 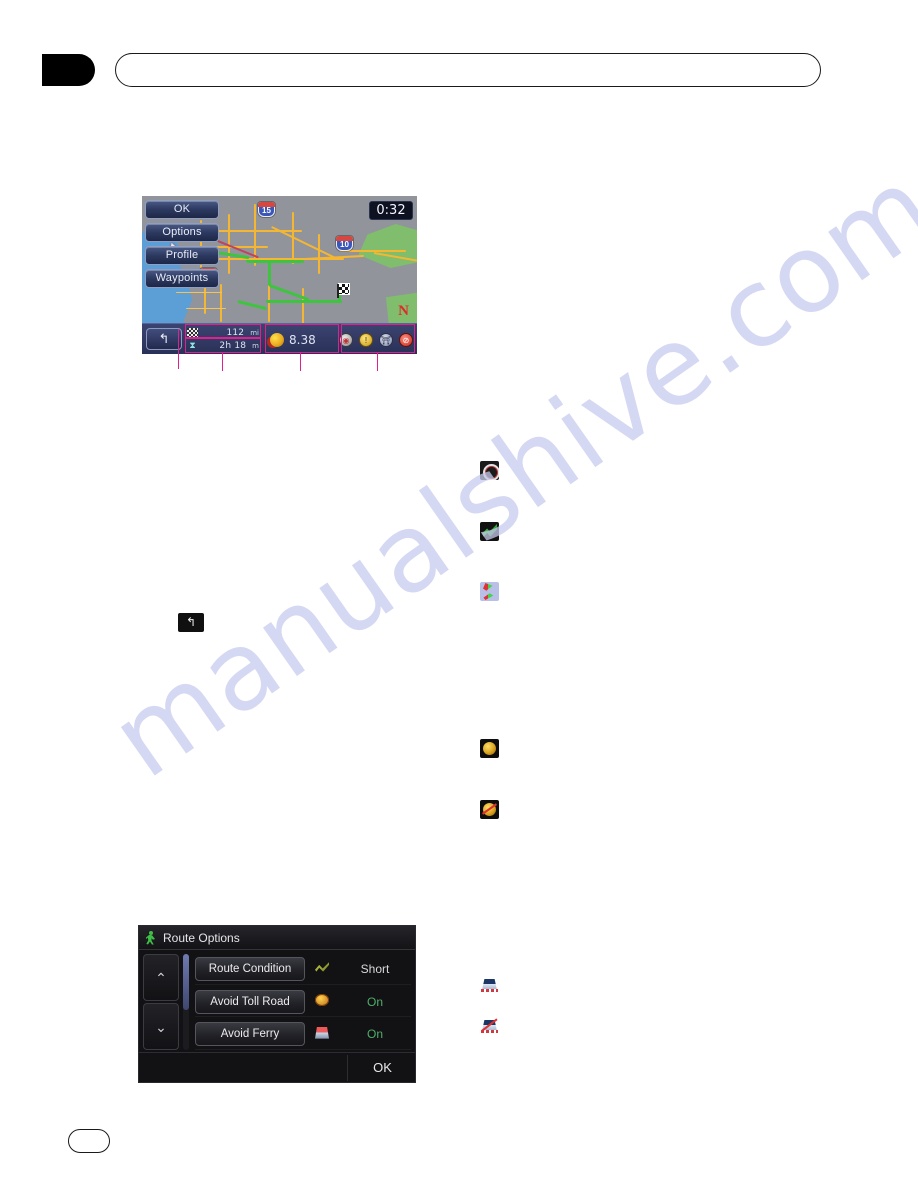 I want to click on toll-cost-value: 8.38, so click(x=302, y=339).